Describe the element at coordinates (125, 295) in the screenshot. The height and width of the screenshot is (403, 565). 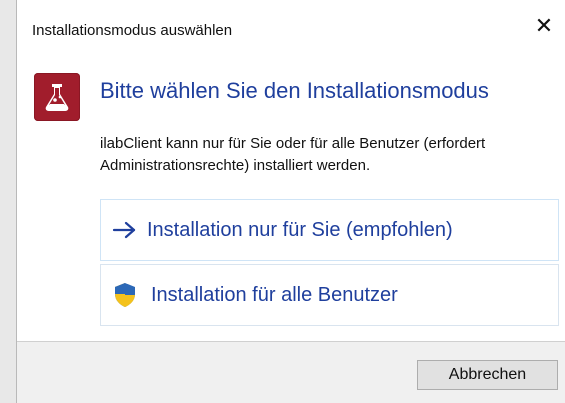
I see `shield-icon` at that location.